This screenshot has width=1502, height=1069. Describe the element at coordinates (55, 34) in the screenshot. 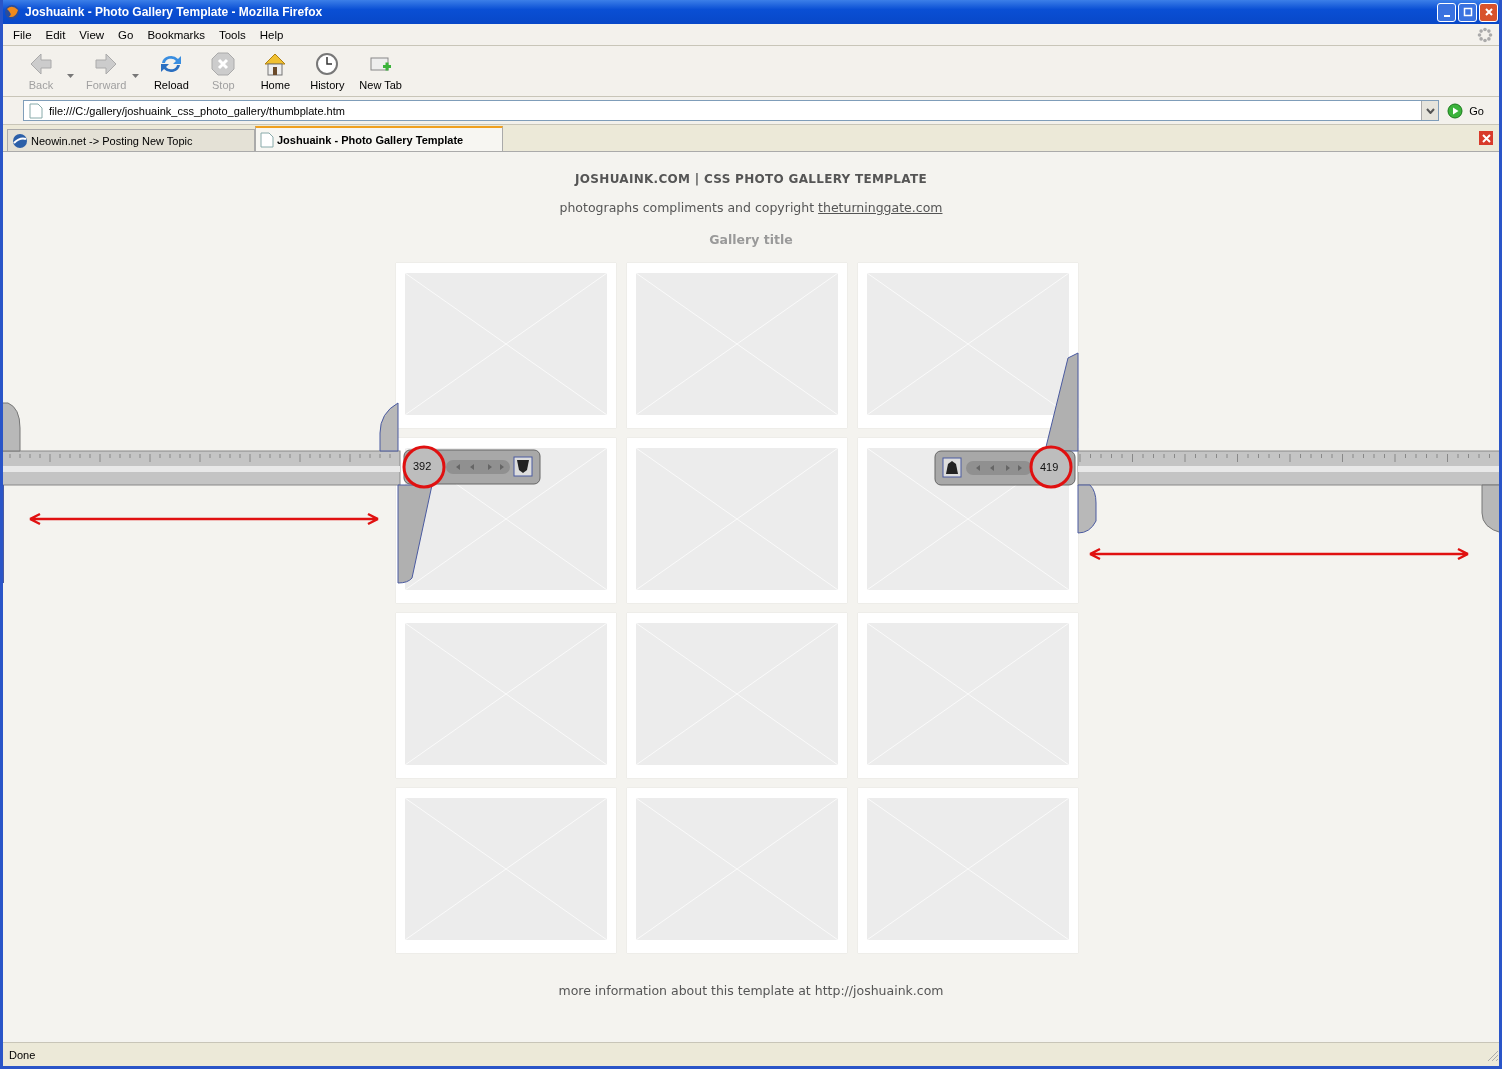

I see `menu-item: Edit` at that location.